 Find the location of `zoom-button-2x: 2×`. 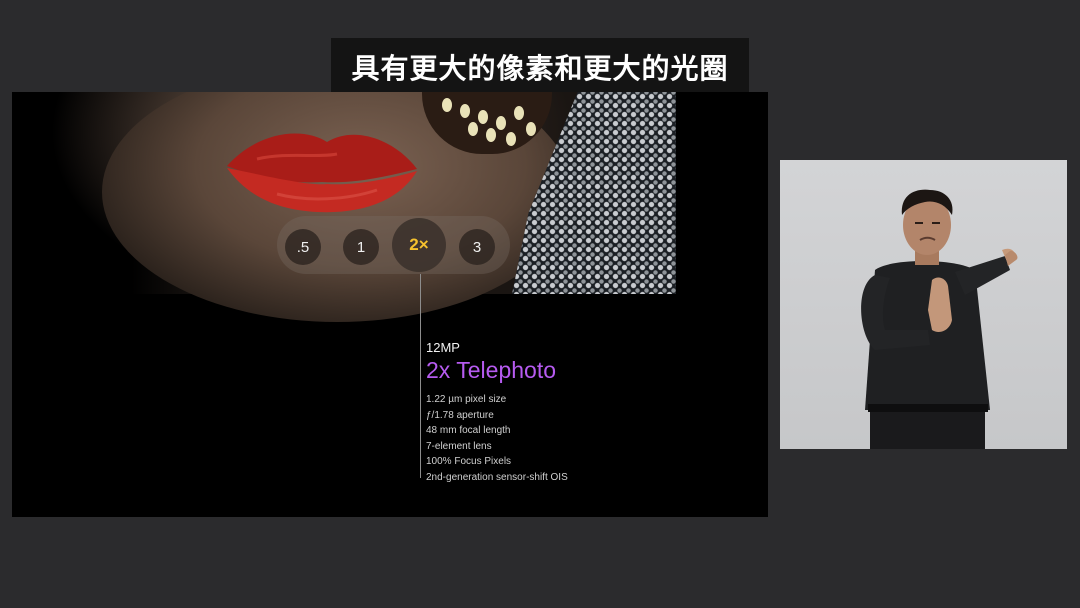

zoom-button-2x: 2× is located at coordinates (419, 245).